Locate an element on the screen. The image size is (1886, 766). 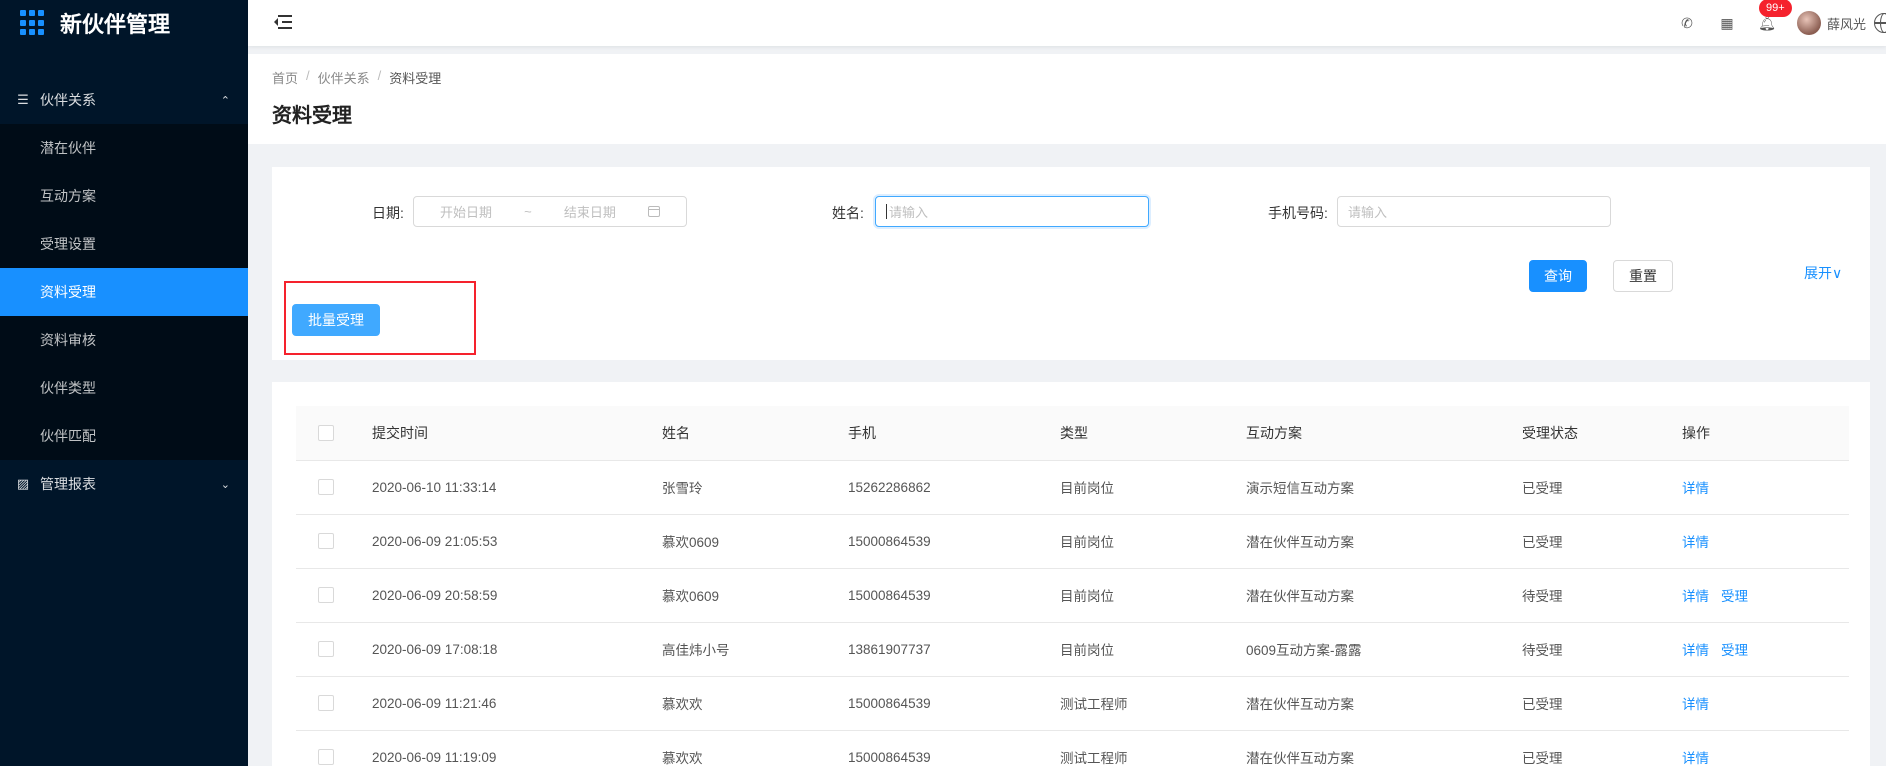
search-button: 查询 is located at coordinates (1558, 276).